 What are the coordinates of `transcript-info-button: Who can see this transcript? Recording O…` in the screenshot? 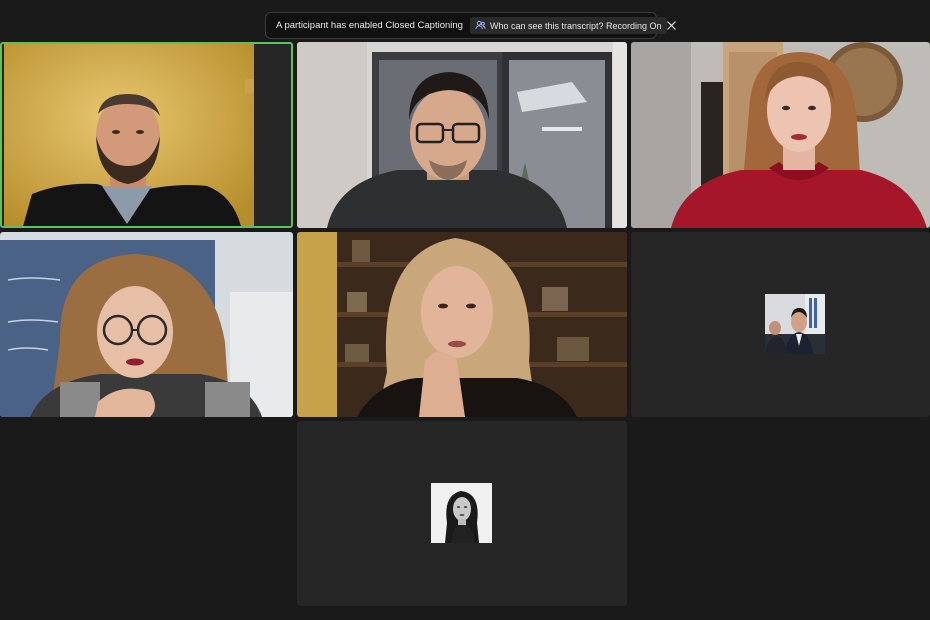 It's located at (568, 25).